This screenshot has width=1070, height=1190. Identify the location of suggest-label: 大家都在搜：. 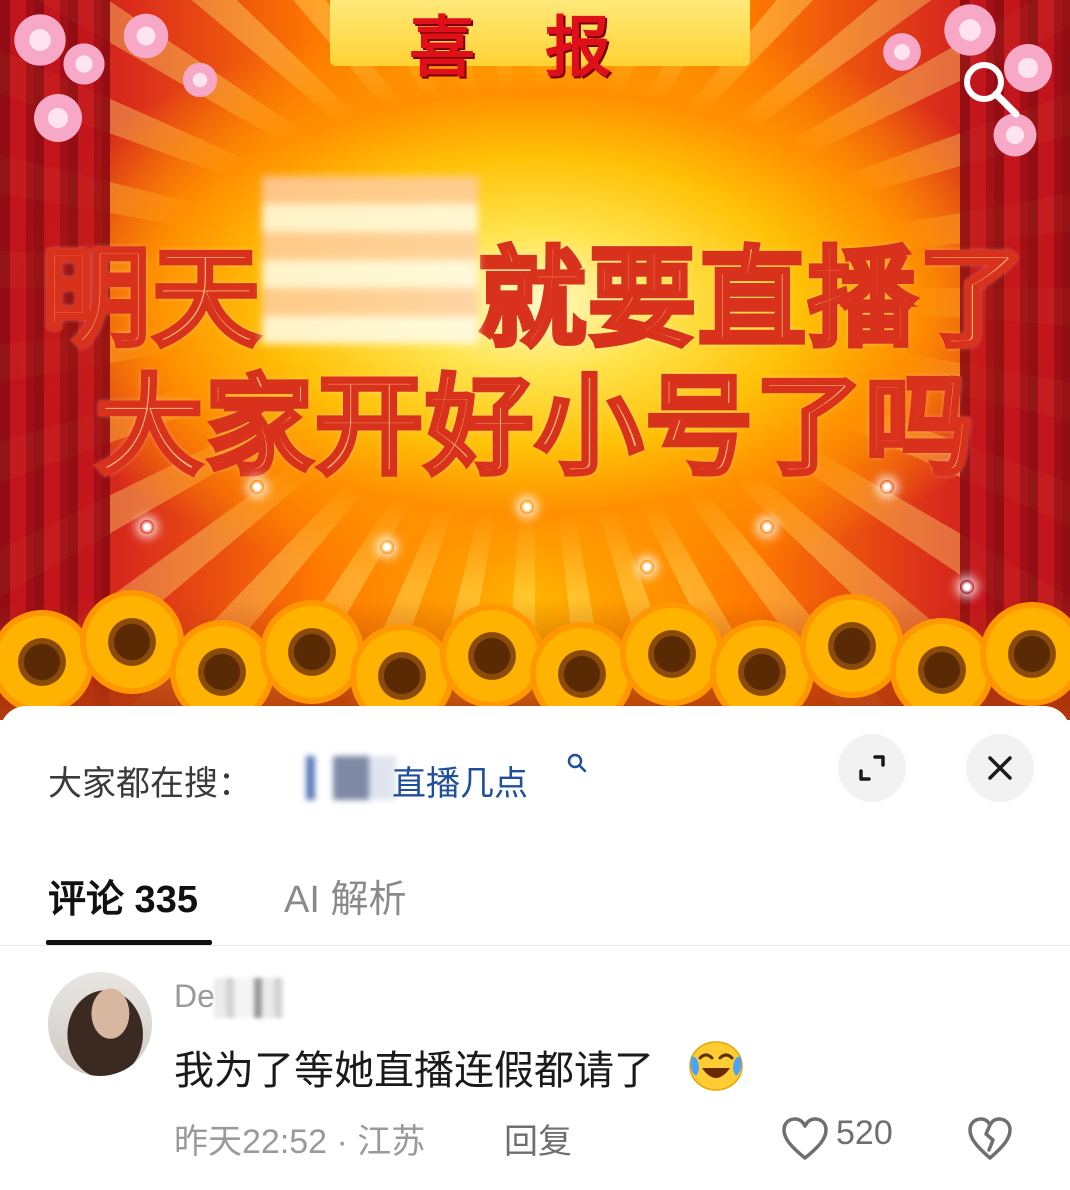
(150, 784).